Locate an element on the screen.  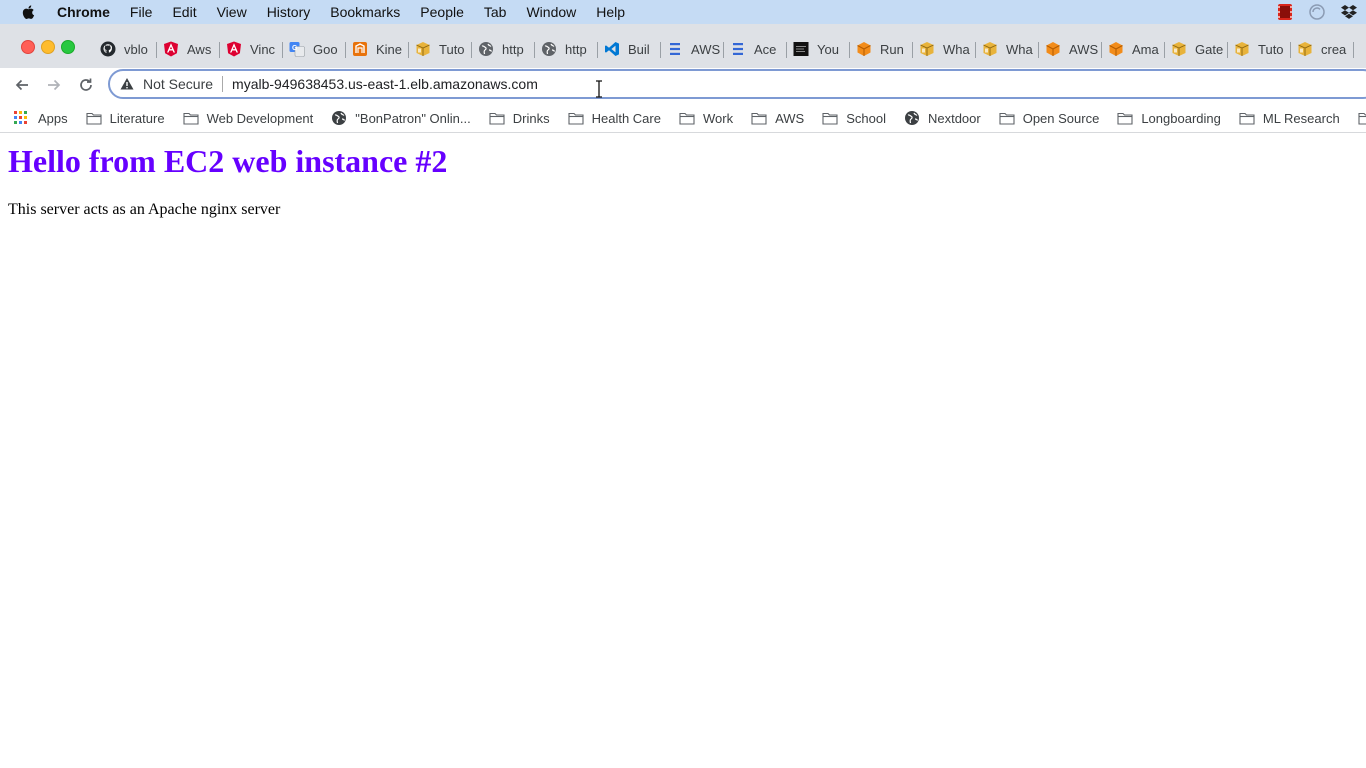
menu-people: People is located at coordinates (442, 12).